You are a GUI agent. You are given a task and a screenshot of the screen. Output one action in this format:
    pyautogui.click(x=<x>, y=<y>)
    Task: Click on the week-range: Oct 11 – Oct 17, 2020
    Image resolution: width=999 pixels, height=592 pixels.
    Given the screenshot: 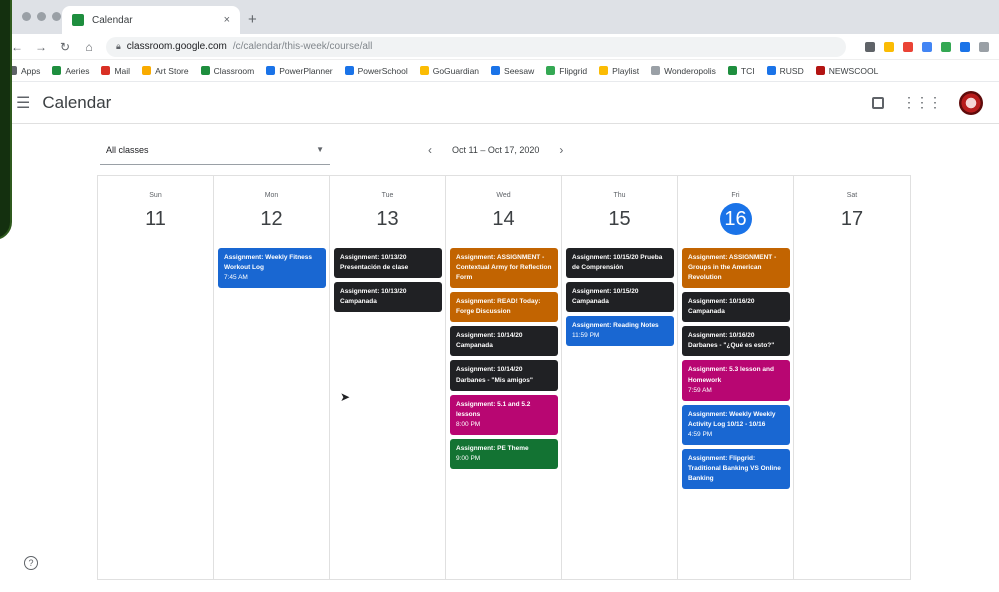 What is the action you would take?
    pyautogui.click(x=496, y=150)
    